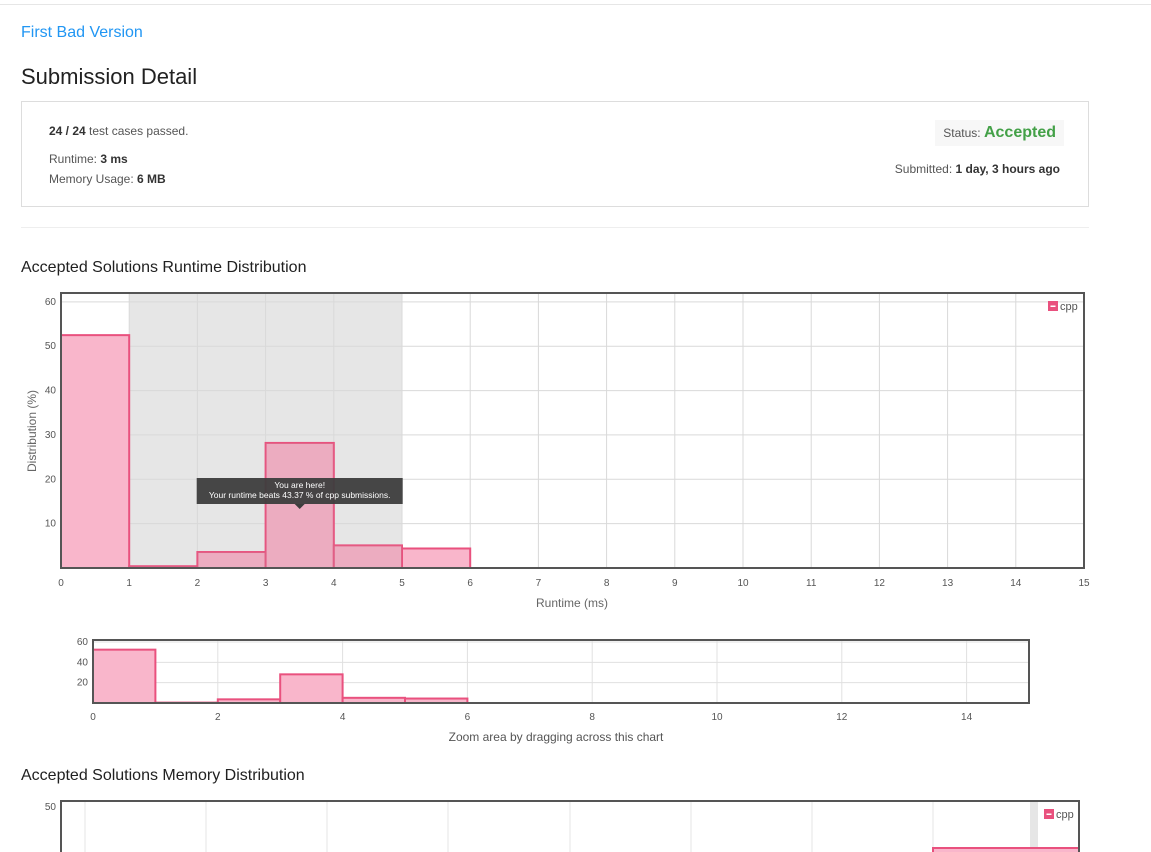 The width and height of the screenshot is (1151, 852). I want to click on section-divider, so click(555, 227).